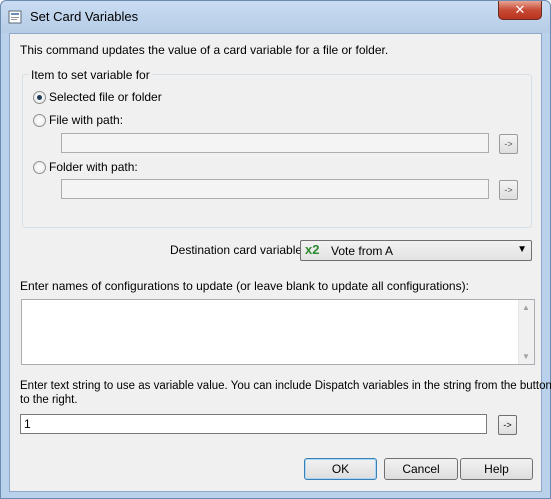 This screenshot has width=551, height=499. What do you see at coordinates (275, 17) in the screenshot?
I see `title-bar: Set Card Variables ✕` at bounding box center [275, 17].